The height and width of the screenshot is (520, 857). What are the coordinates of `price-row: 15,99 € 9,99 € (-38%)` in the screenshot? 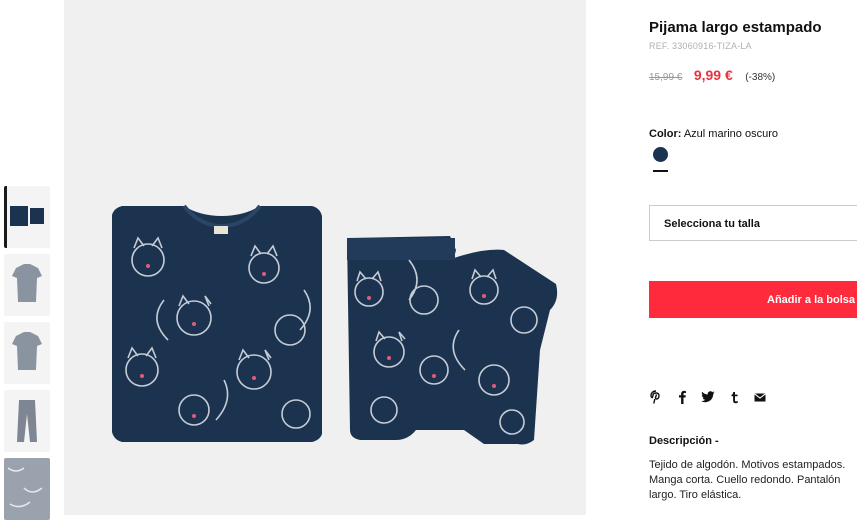 It's located at (712, 76).